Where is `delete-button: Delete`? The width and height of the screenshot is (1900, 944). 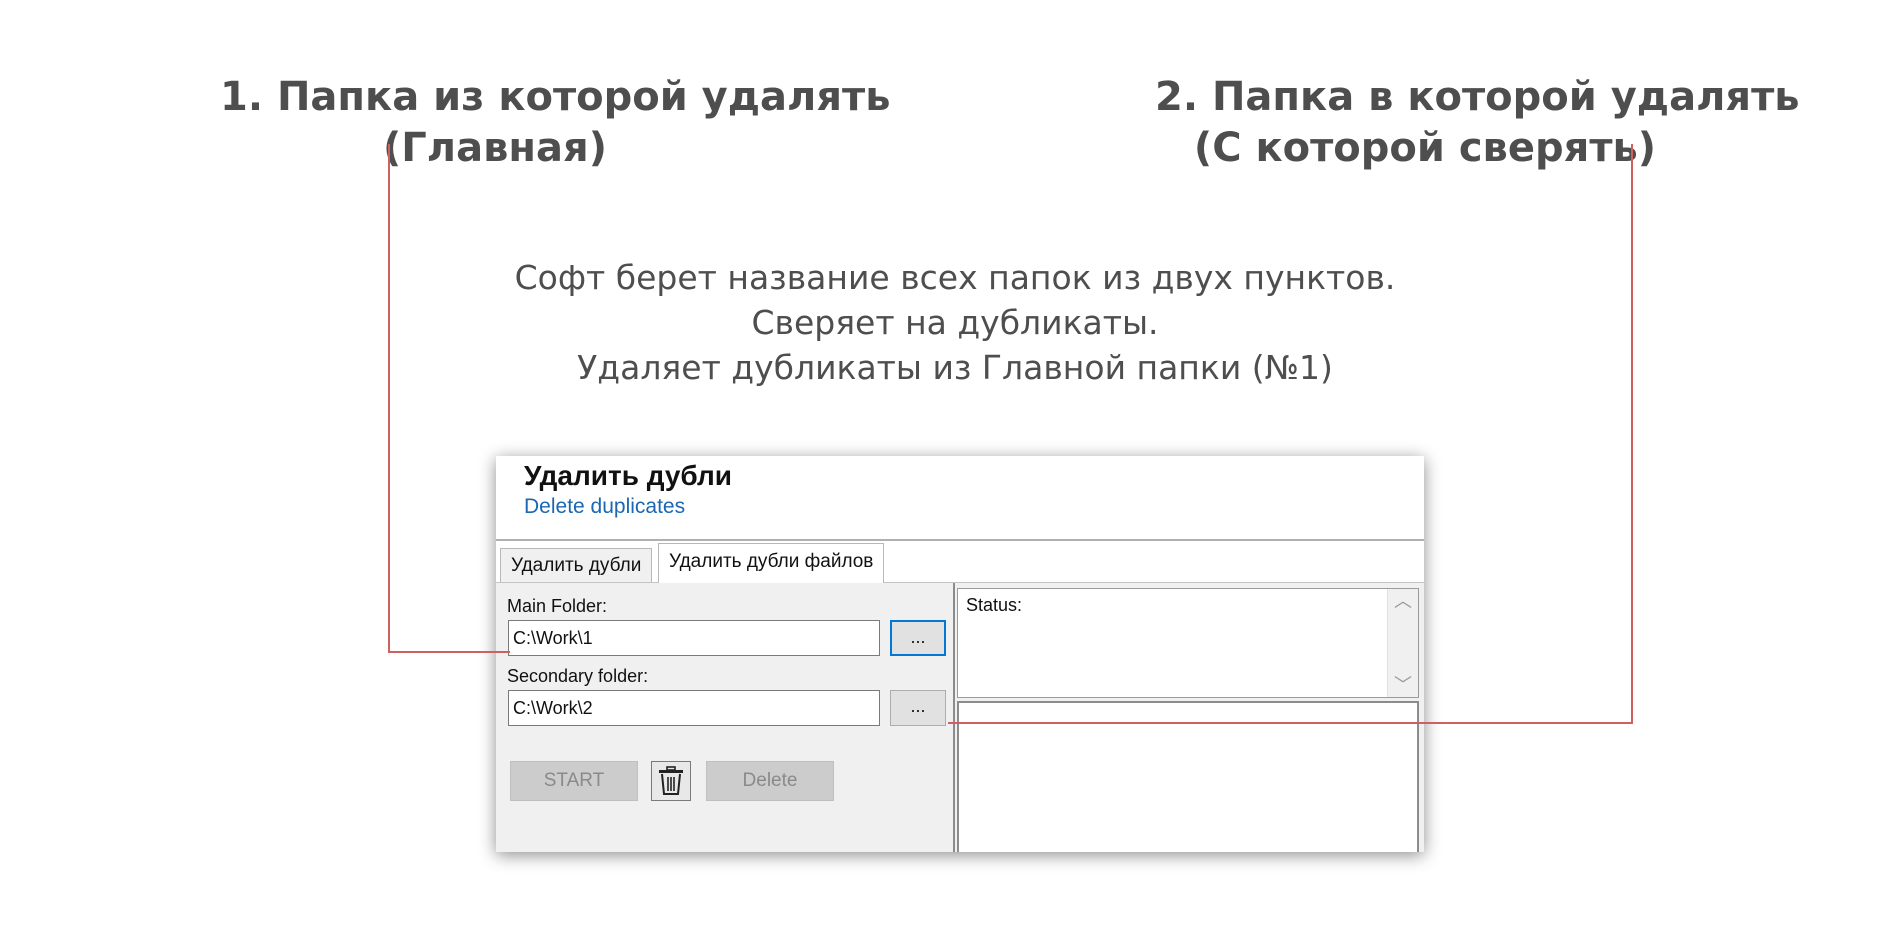 delete-button: Delete is located at coordinates (770, 781).